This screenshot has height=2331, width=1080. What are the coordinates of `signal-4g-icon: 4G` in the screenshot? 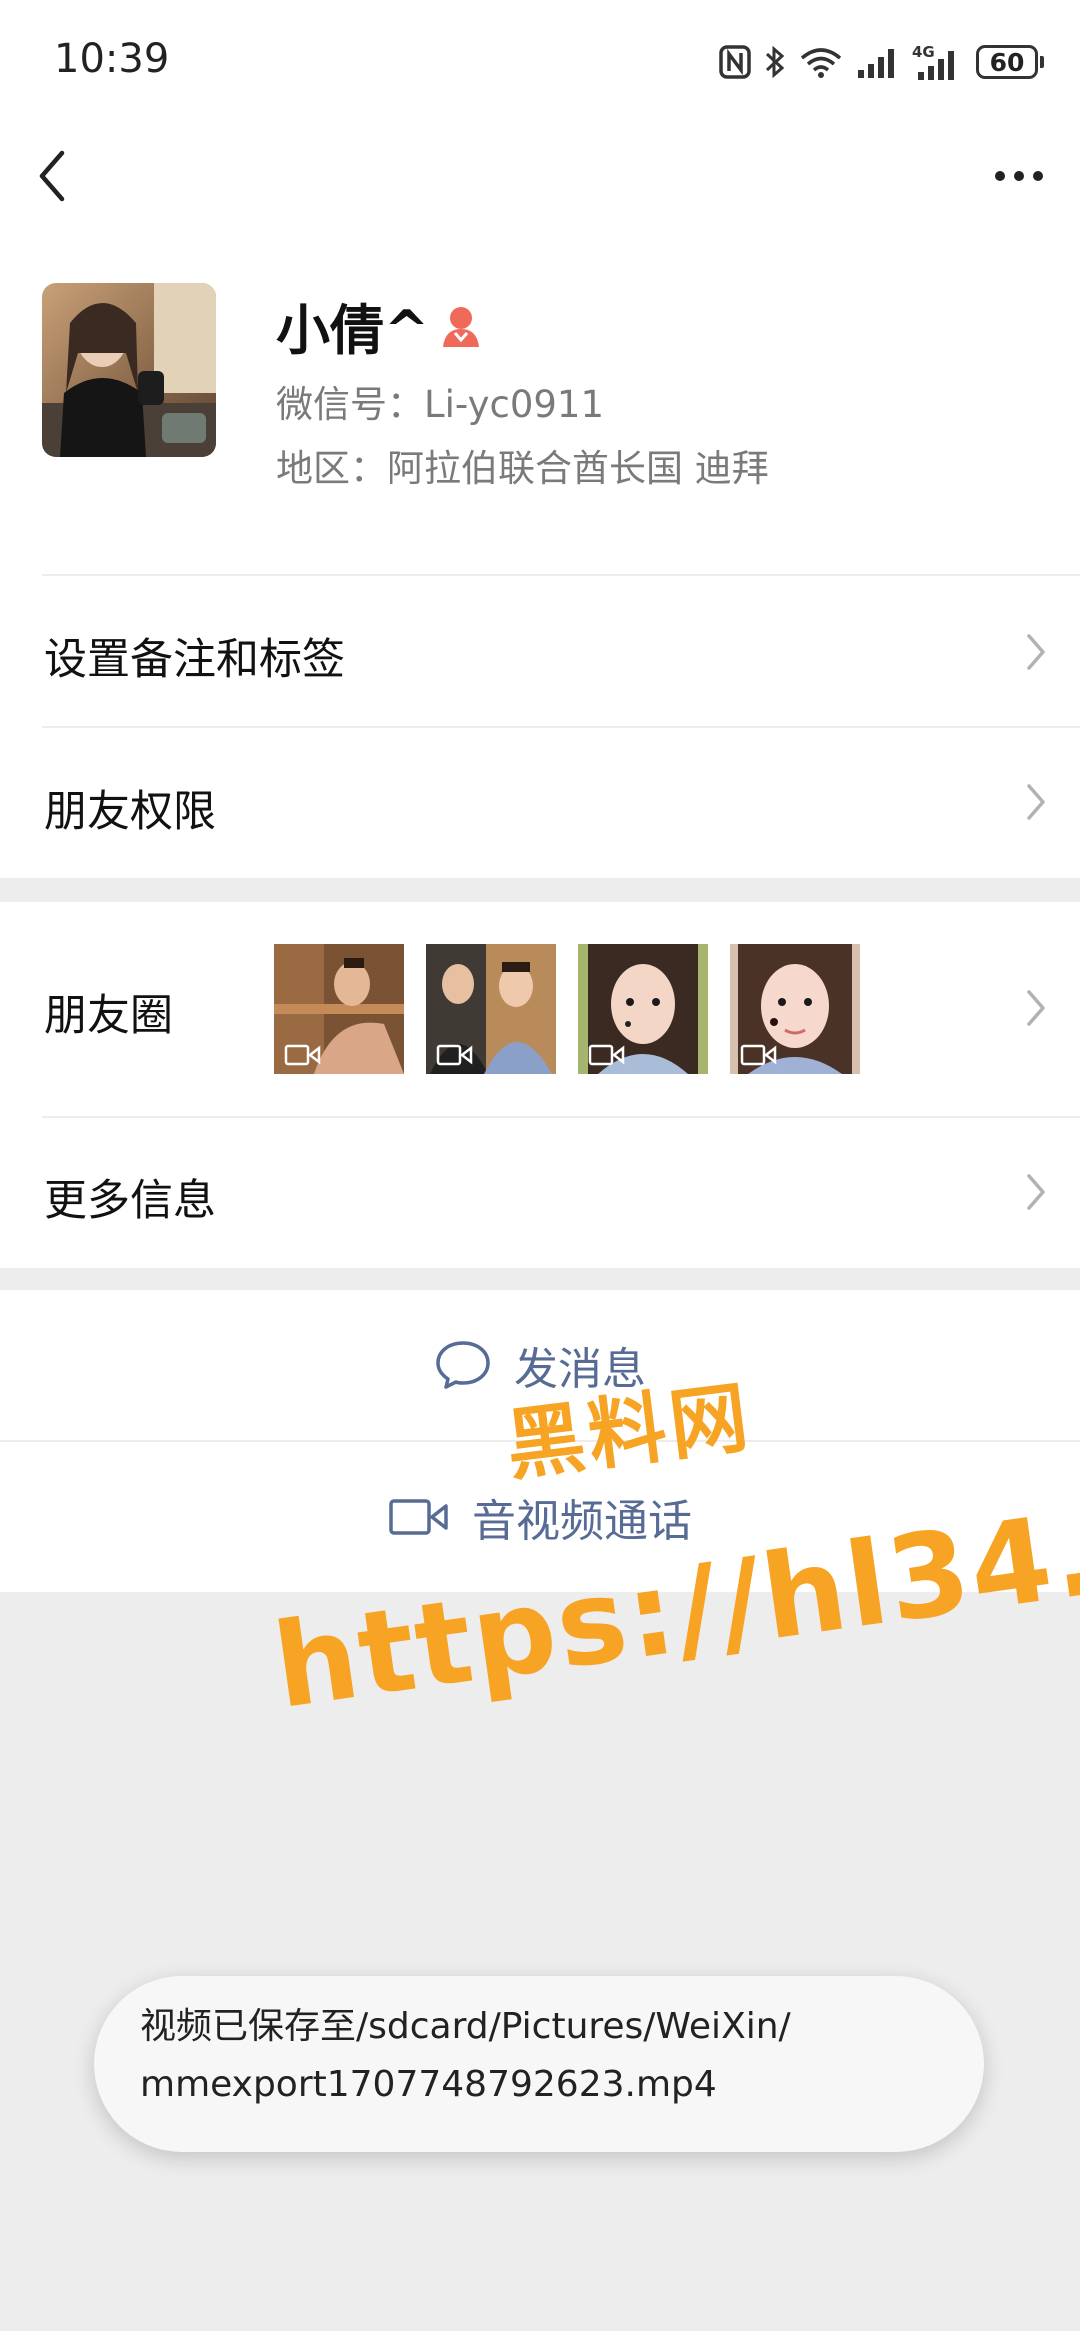 It's located at (933, 61).